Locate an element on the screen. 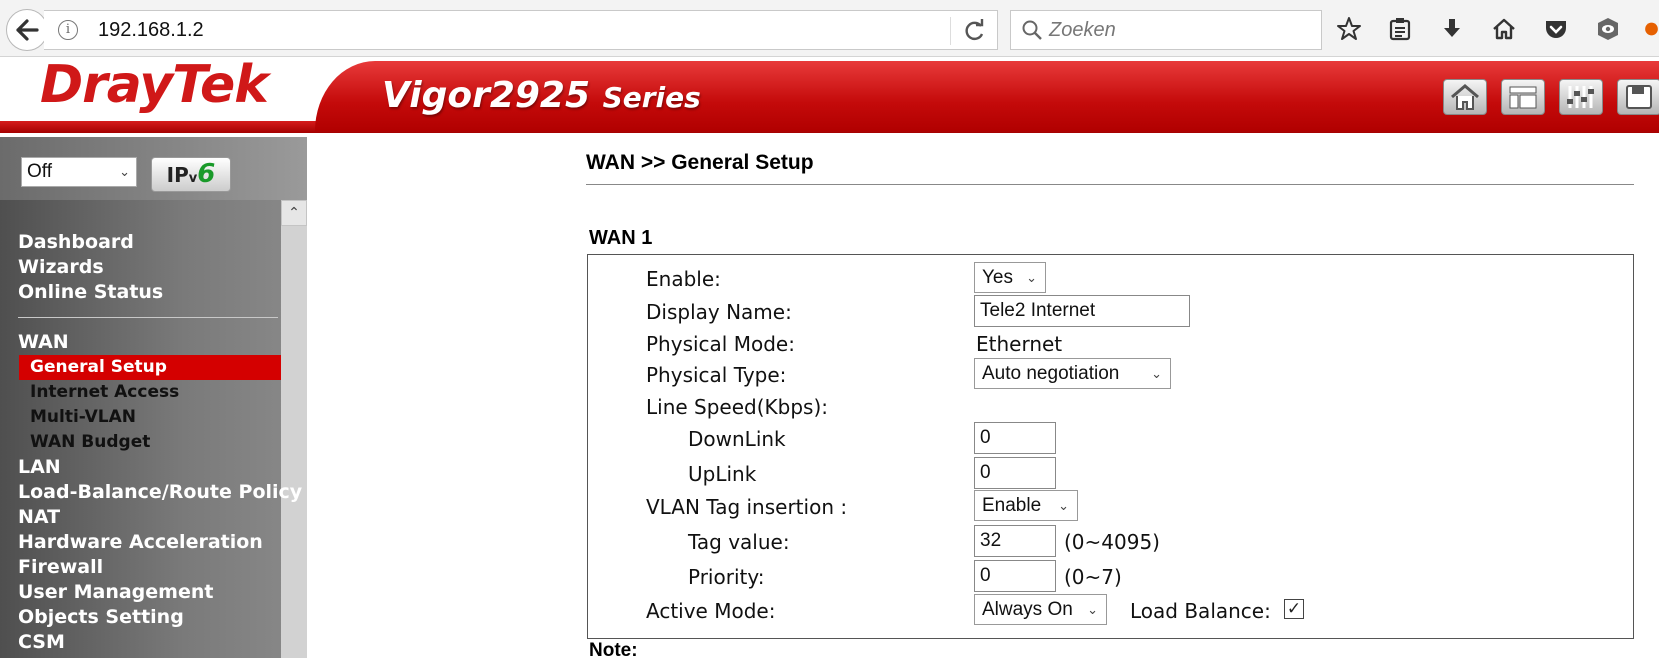 The height and width of the screenshot is (662, 1659). address-bar: i 192.168.1.2 is located at coordinates (521, 30).